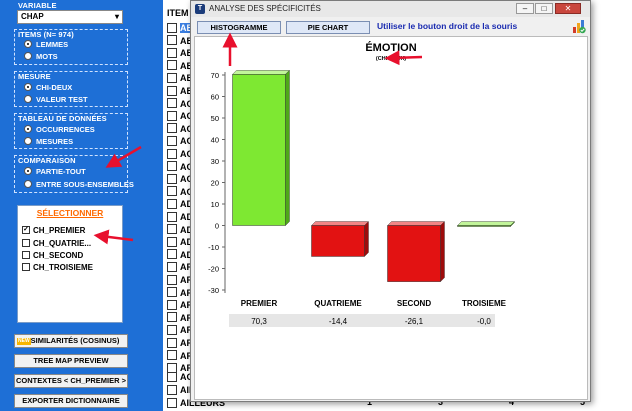  Describe the element at coordinates (215, 161) in the screenshot. I see `y-tick-label: 30` at that location.